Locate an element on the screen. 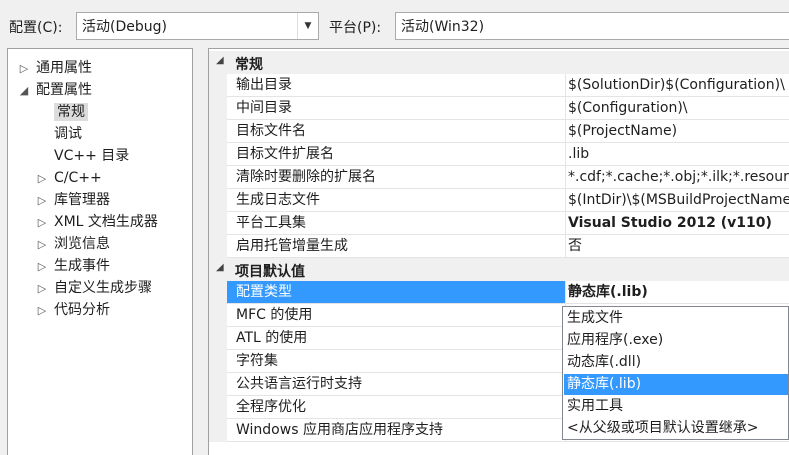 This screenshot has height=455, width=789. tree-item: ▷ 通用属性 is located at coordinates (55, 68).